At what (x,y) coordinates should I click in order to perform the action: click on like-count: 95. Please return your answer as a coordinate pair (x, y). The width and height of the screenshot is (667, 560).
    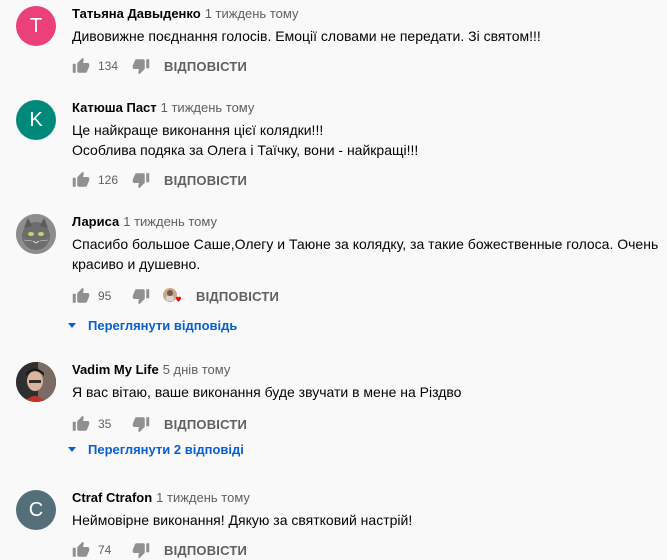
    Looking at the image, I should click on (105, 296).